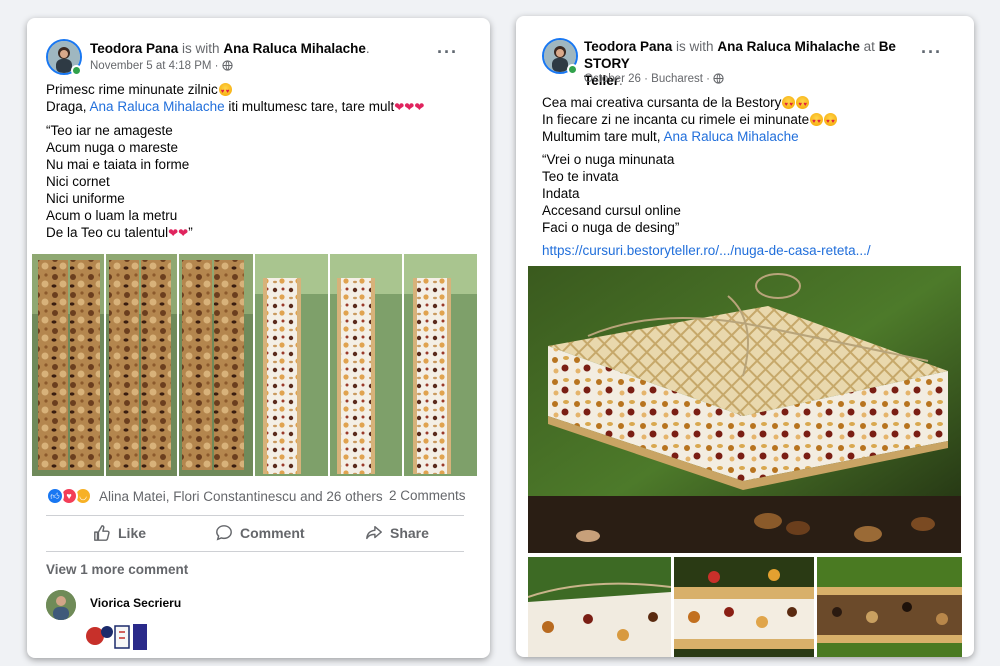 The height and width of the screenshot is (666, 1000). Describe the element at coordinates (611, 210) in the screenshot. I see `post-line: Accesand cursul online` at that location.